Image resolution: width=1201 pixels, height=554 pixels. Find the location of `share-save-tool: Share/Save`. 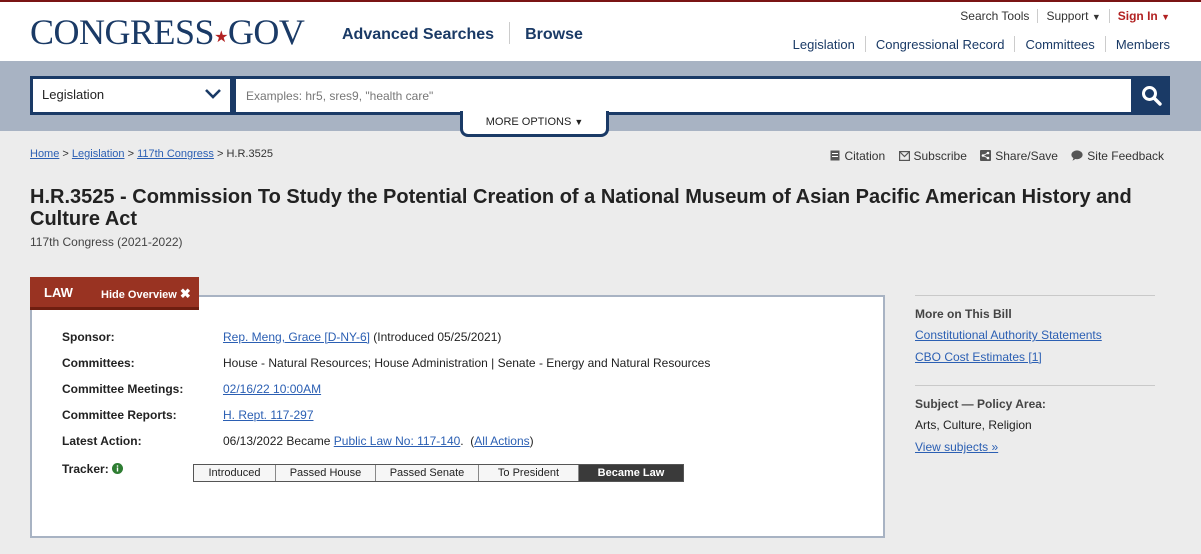

share-save-tool: Share/Save is located at coordinates (1019, 156).